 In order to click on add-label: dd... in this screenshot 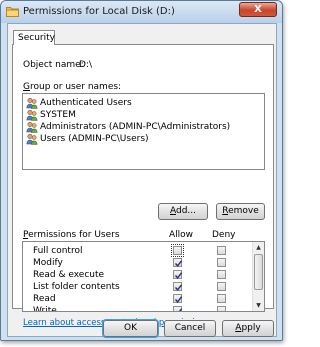, I will do `click(185, 211)`.